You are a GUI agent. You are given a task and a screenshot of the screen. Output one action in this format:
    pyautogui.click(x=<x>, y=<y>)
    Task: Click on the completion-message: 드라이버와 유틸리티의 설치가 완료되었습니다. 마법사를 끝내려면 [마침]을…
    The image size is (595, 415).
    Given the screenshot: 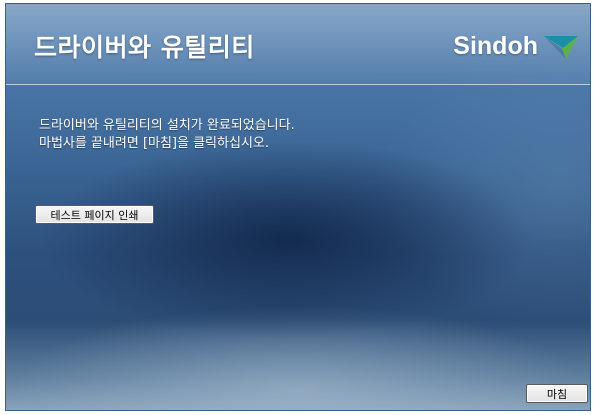 What is the action you would take?
    pyautogui.click(x=167, y=135)
    